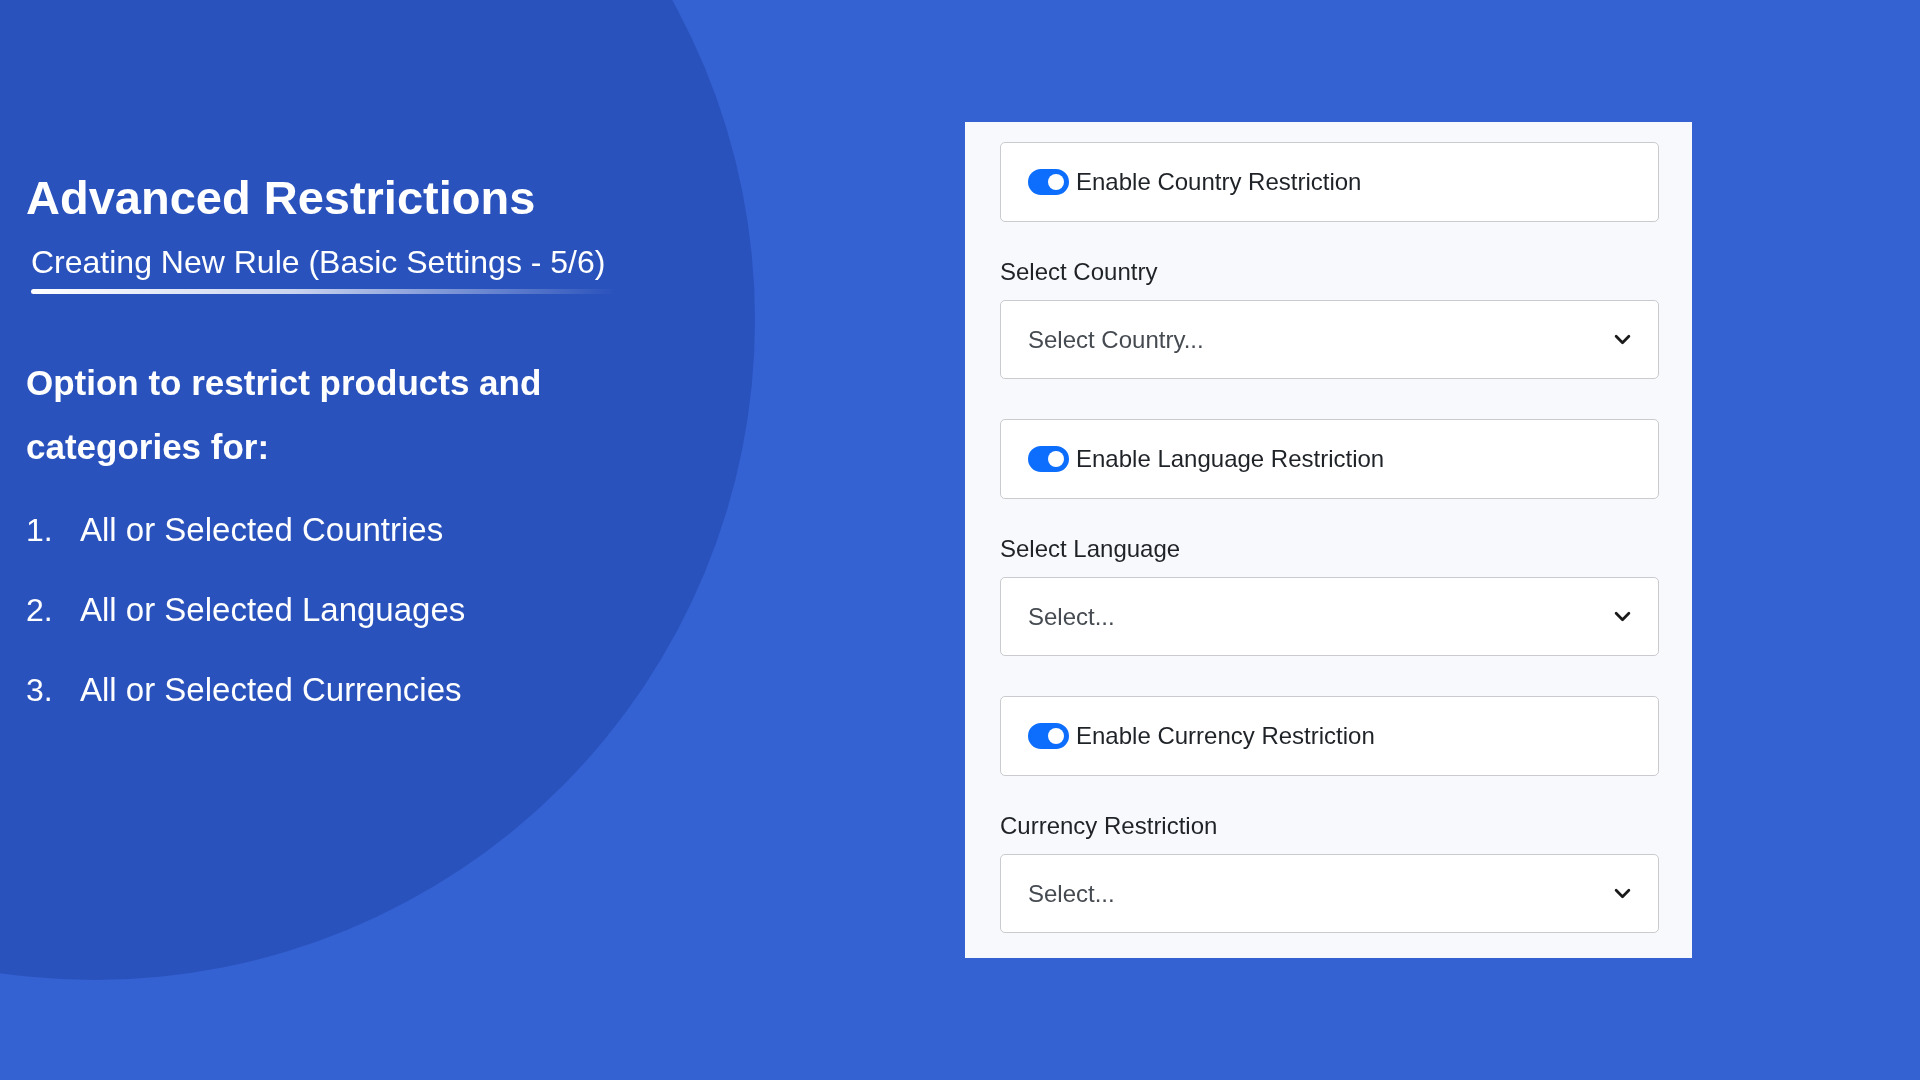  What do you see at coordinates (1219, 182) in the screenshot?
I see `toggle-label: Enable Country Restriction` at bounding box center [1219, 182].